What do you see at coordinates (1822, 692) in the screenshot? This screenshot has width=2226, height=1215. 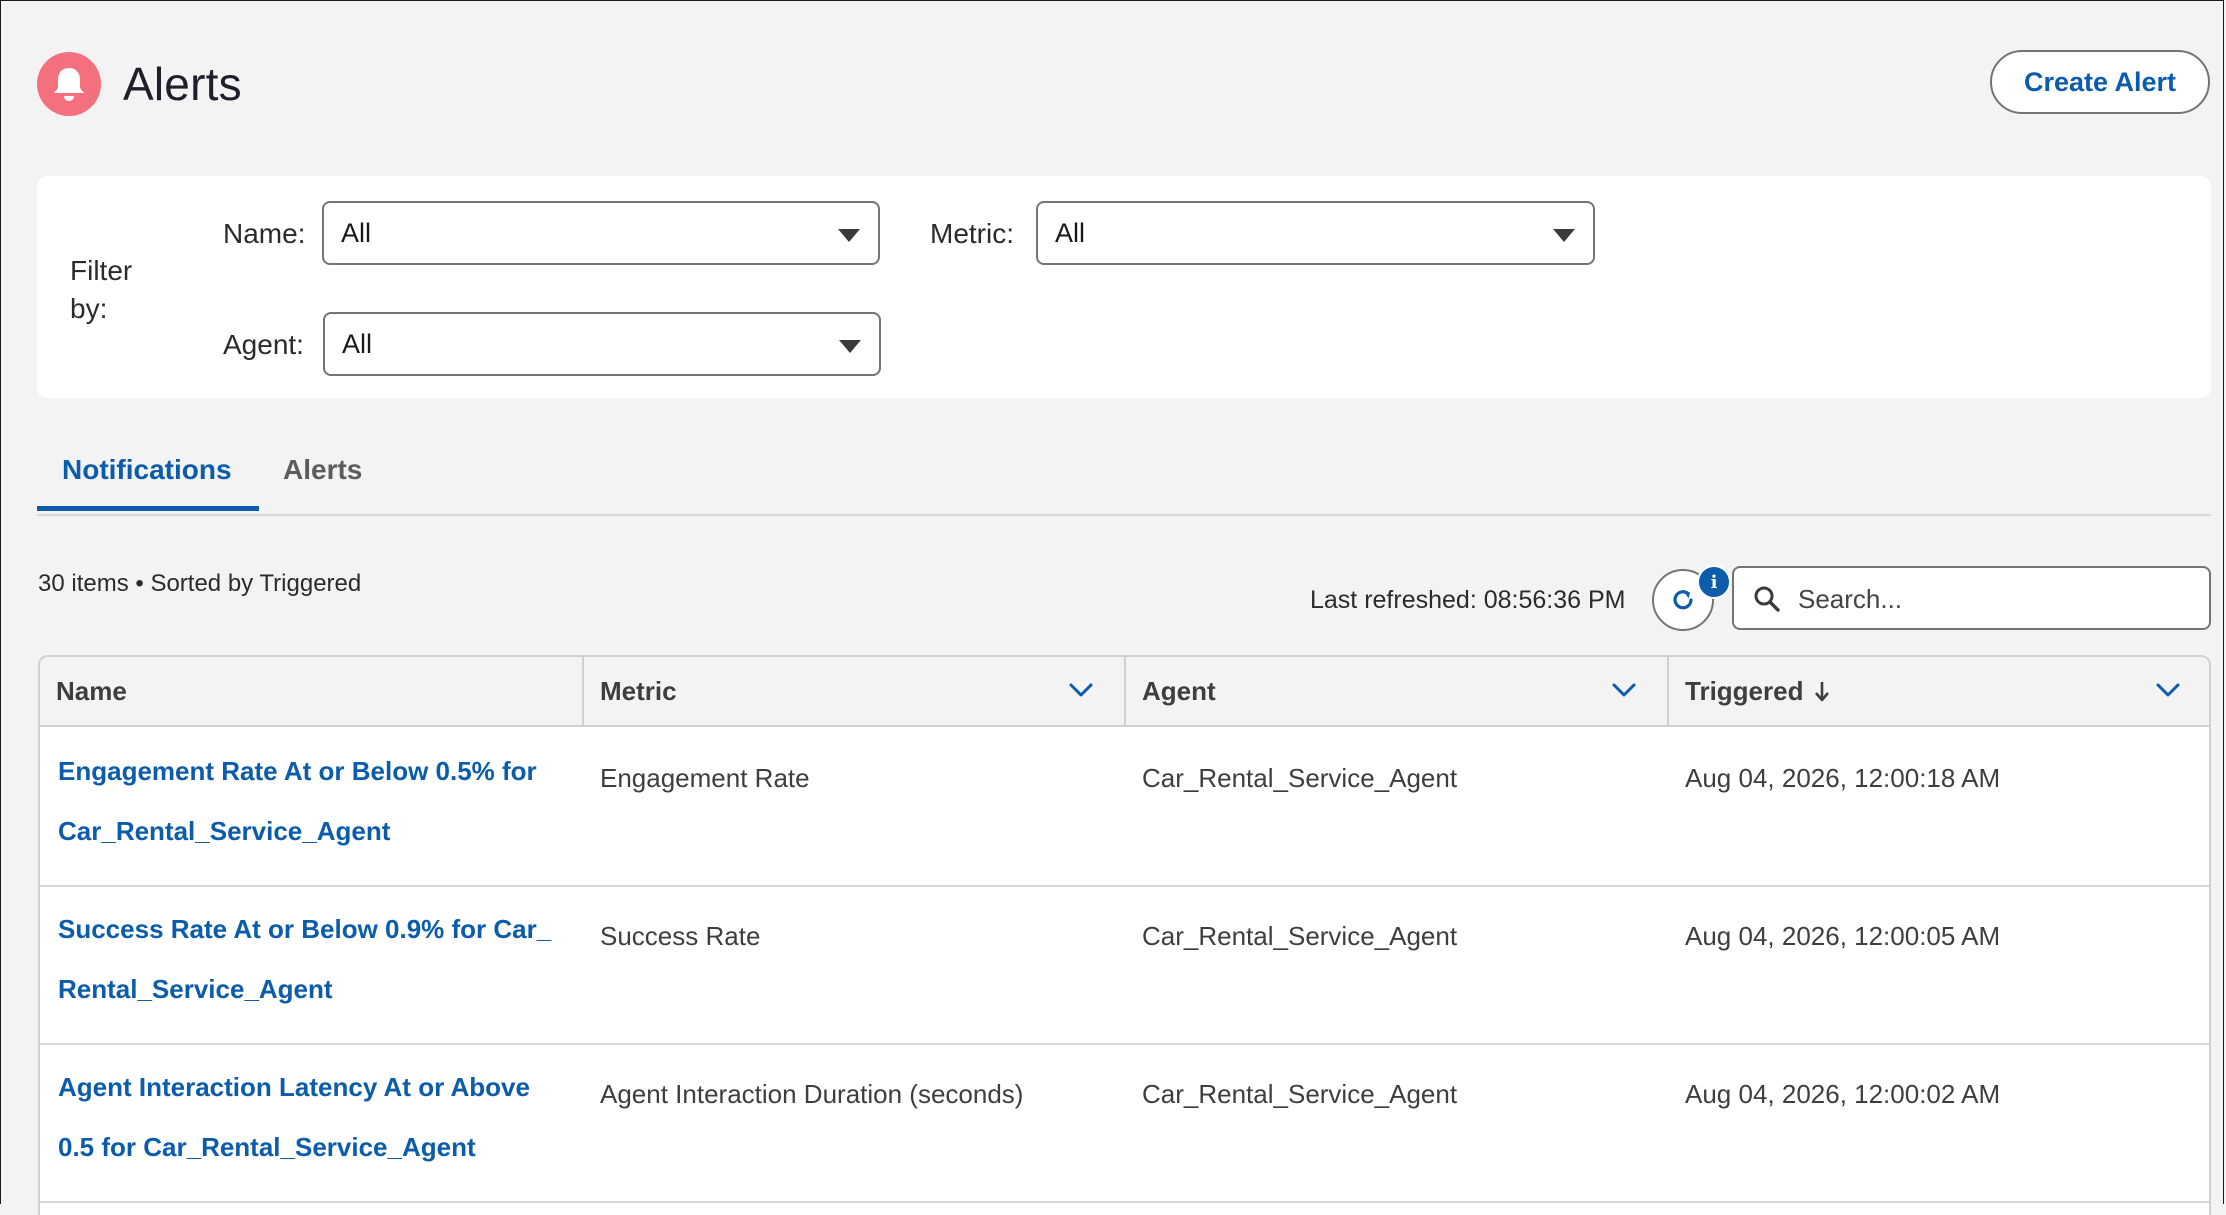 I see `sort-descending-icon` at bounding box center [1822, 692].